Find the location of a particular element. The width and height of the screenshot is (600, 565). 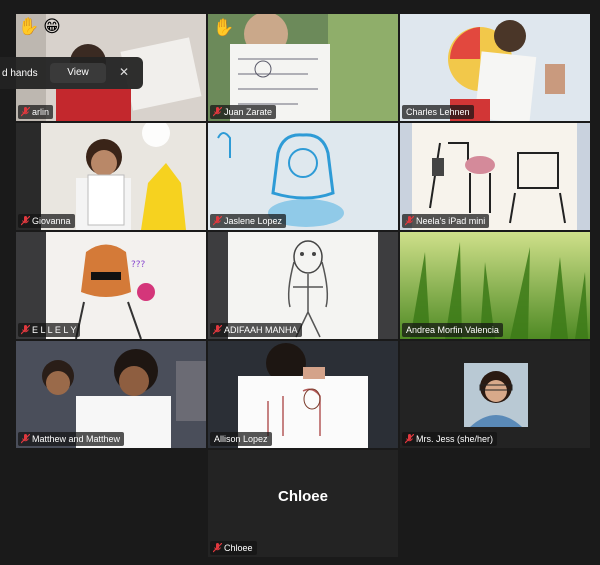

participant-tile-mrs-jess: Mrs. Jess (she/her) is located at coordinates (495, 394).